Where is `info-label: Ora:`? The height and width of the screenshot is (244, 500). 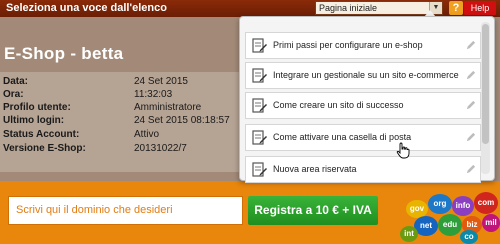 info-label: Ora: is located at coordinates (13, 94).